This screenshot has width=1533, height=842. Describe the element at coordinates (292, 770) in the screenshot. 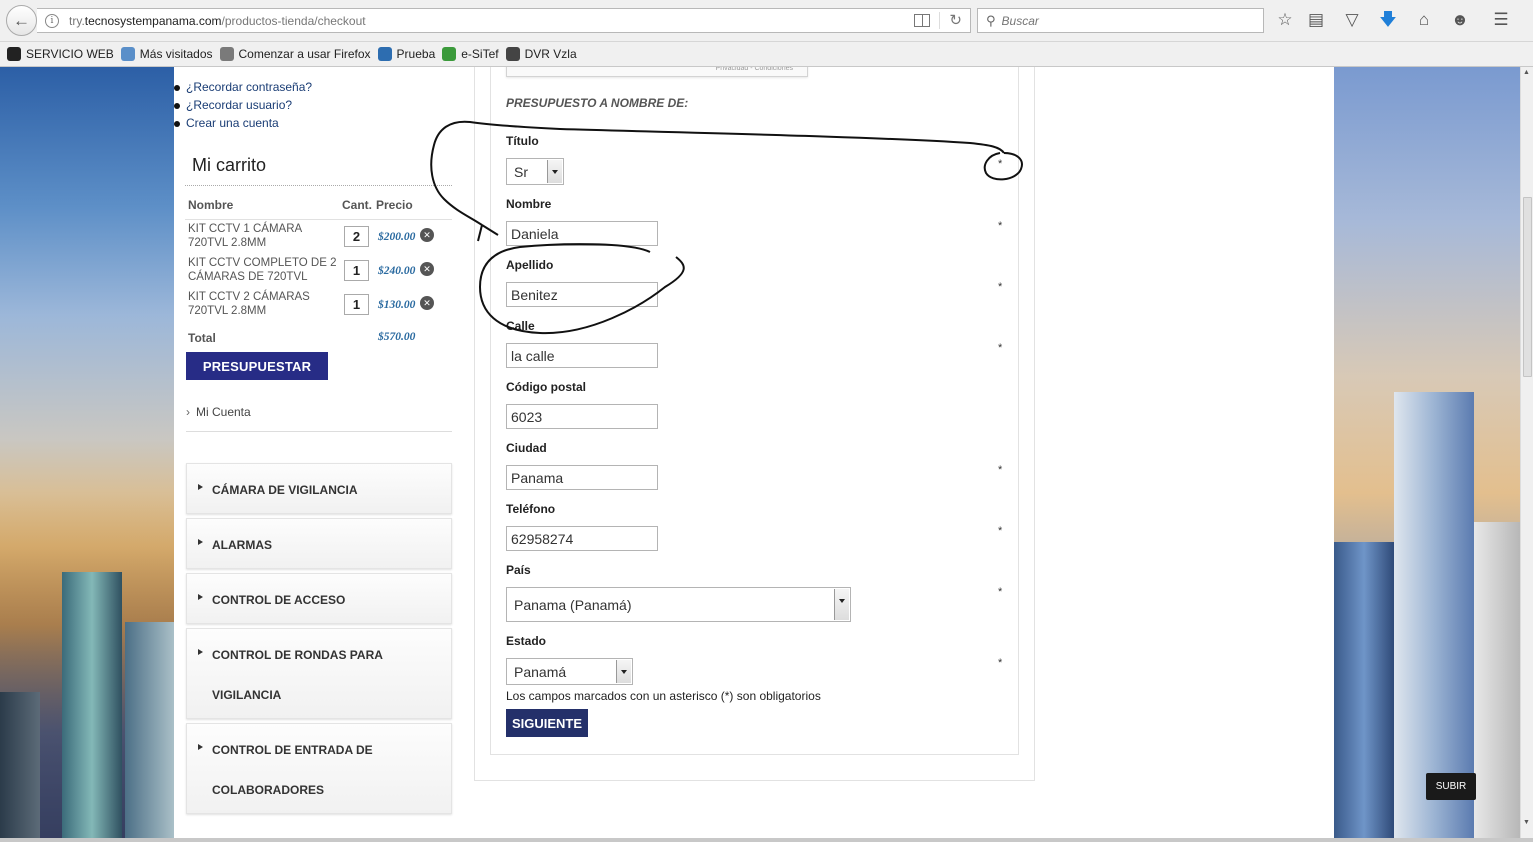

I see `category-label: CONTROL DE ENTRADA DE COLABORADORES` at that location.